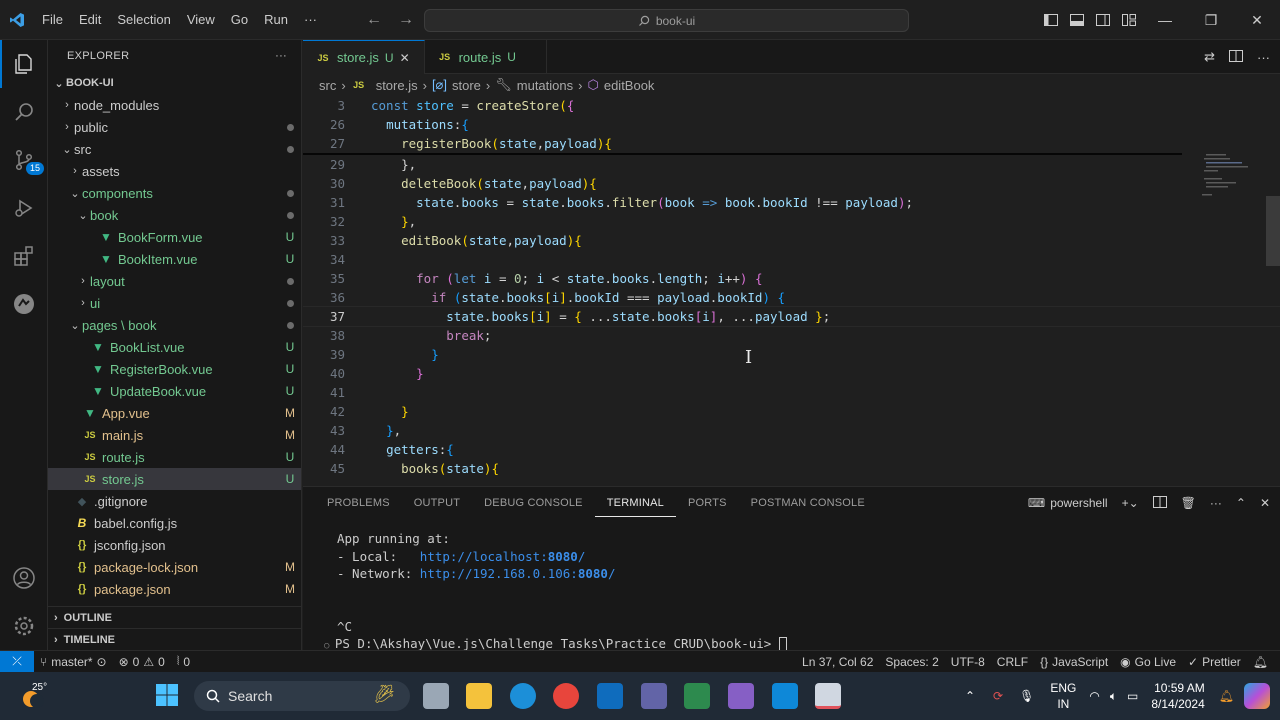 This screenshot has height=720, width=1280. I want to click on tree-folder: › node_modules, so click(174, 105).